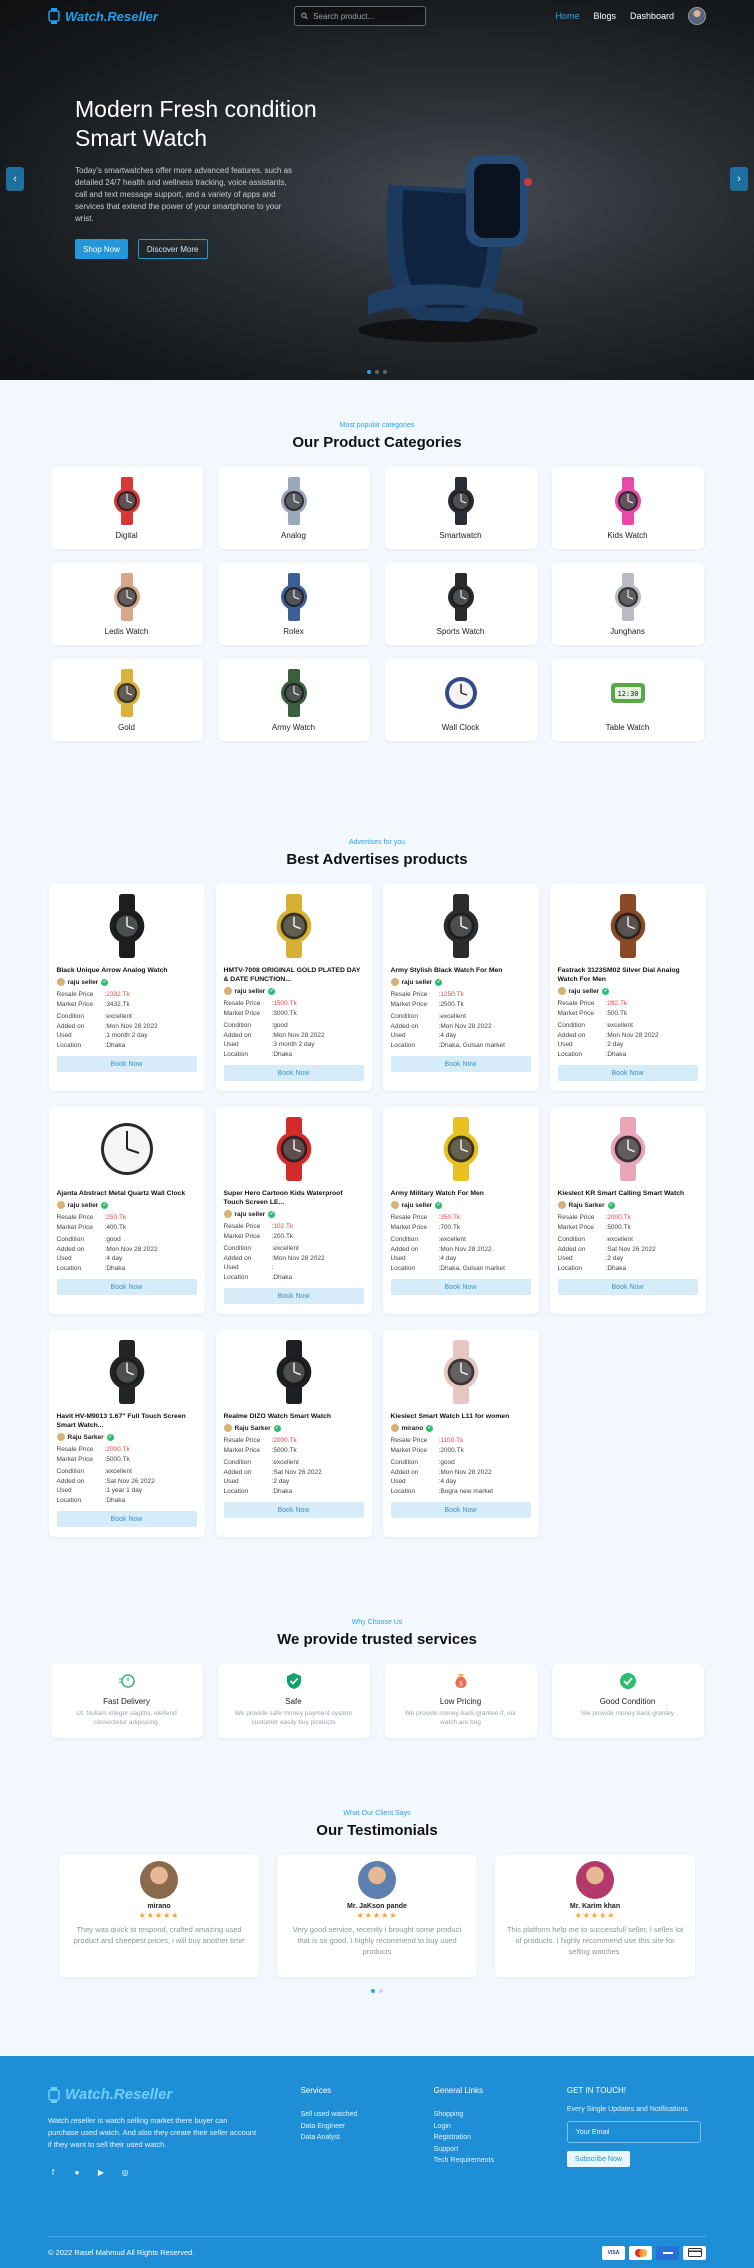 This screenshot has height=2268, width=754. What do you see at coordinates (500, 2138) in the screenshot?
I see `footer-link: Registration` at bounding box center [500, 2138].